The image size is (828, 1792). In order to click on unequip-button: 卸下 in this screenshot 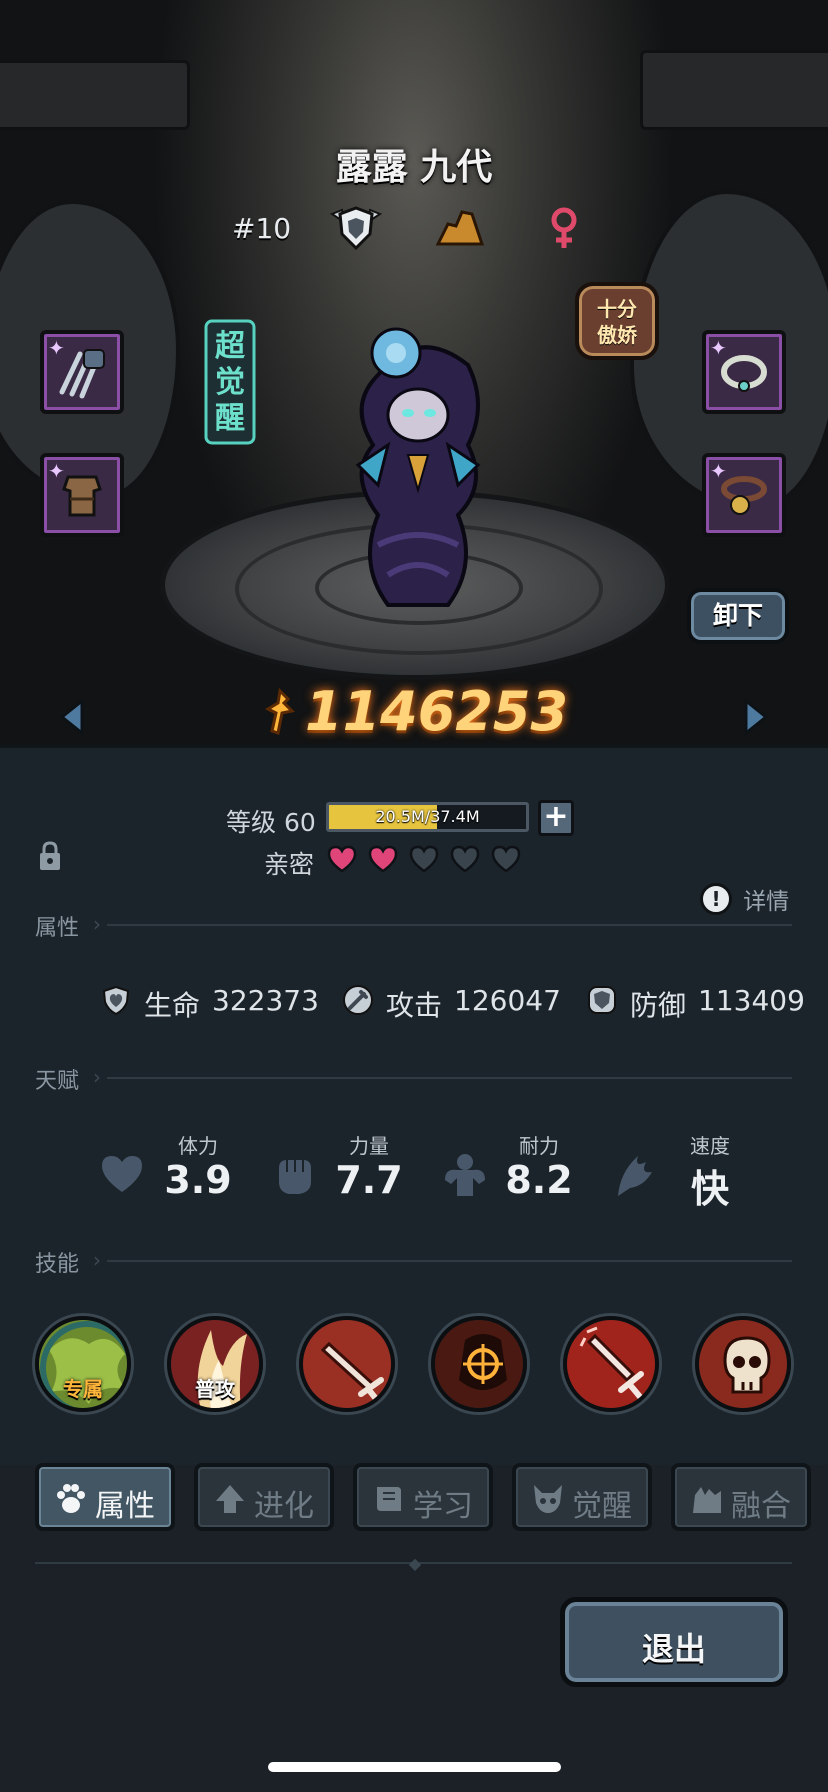, I will do `click(738, 616)`.